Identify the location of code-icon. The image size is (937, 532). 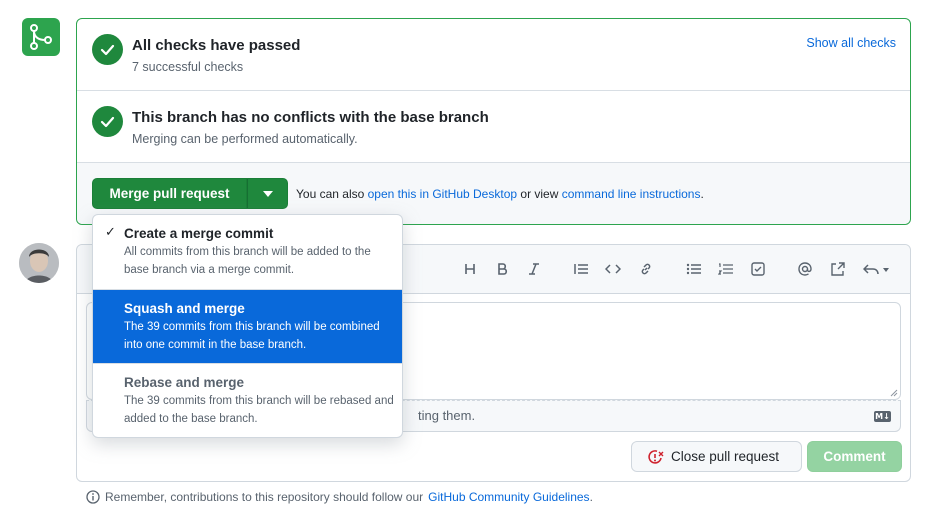
(613, 269).